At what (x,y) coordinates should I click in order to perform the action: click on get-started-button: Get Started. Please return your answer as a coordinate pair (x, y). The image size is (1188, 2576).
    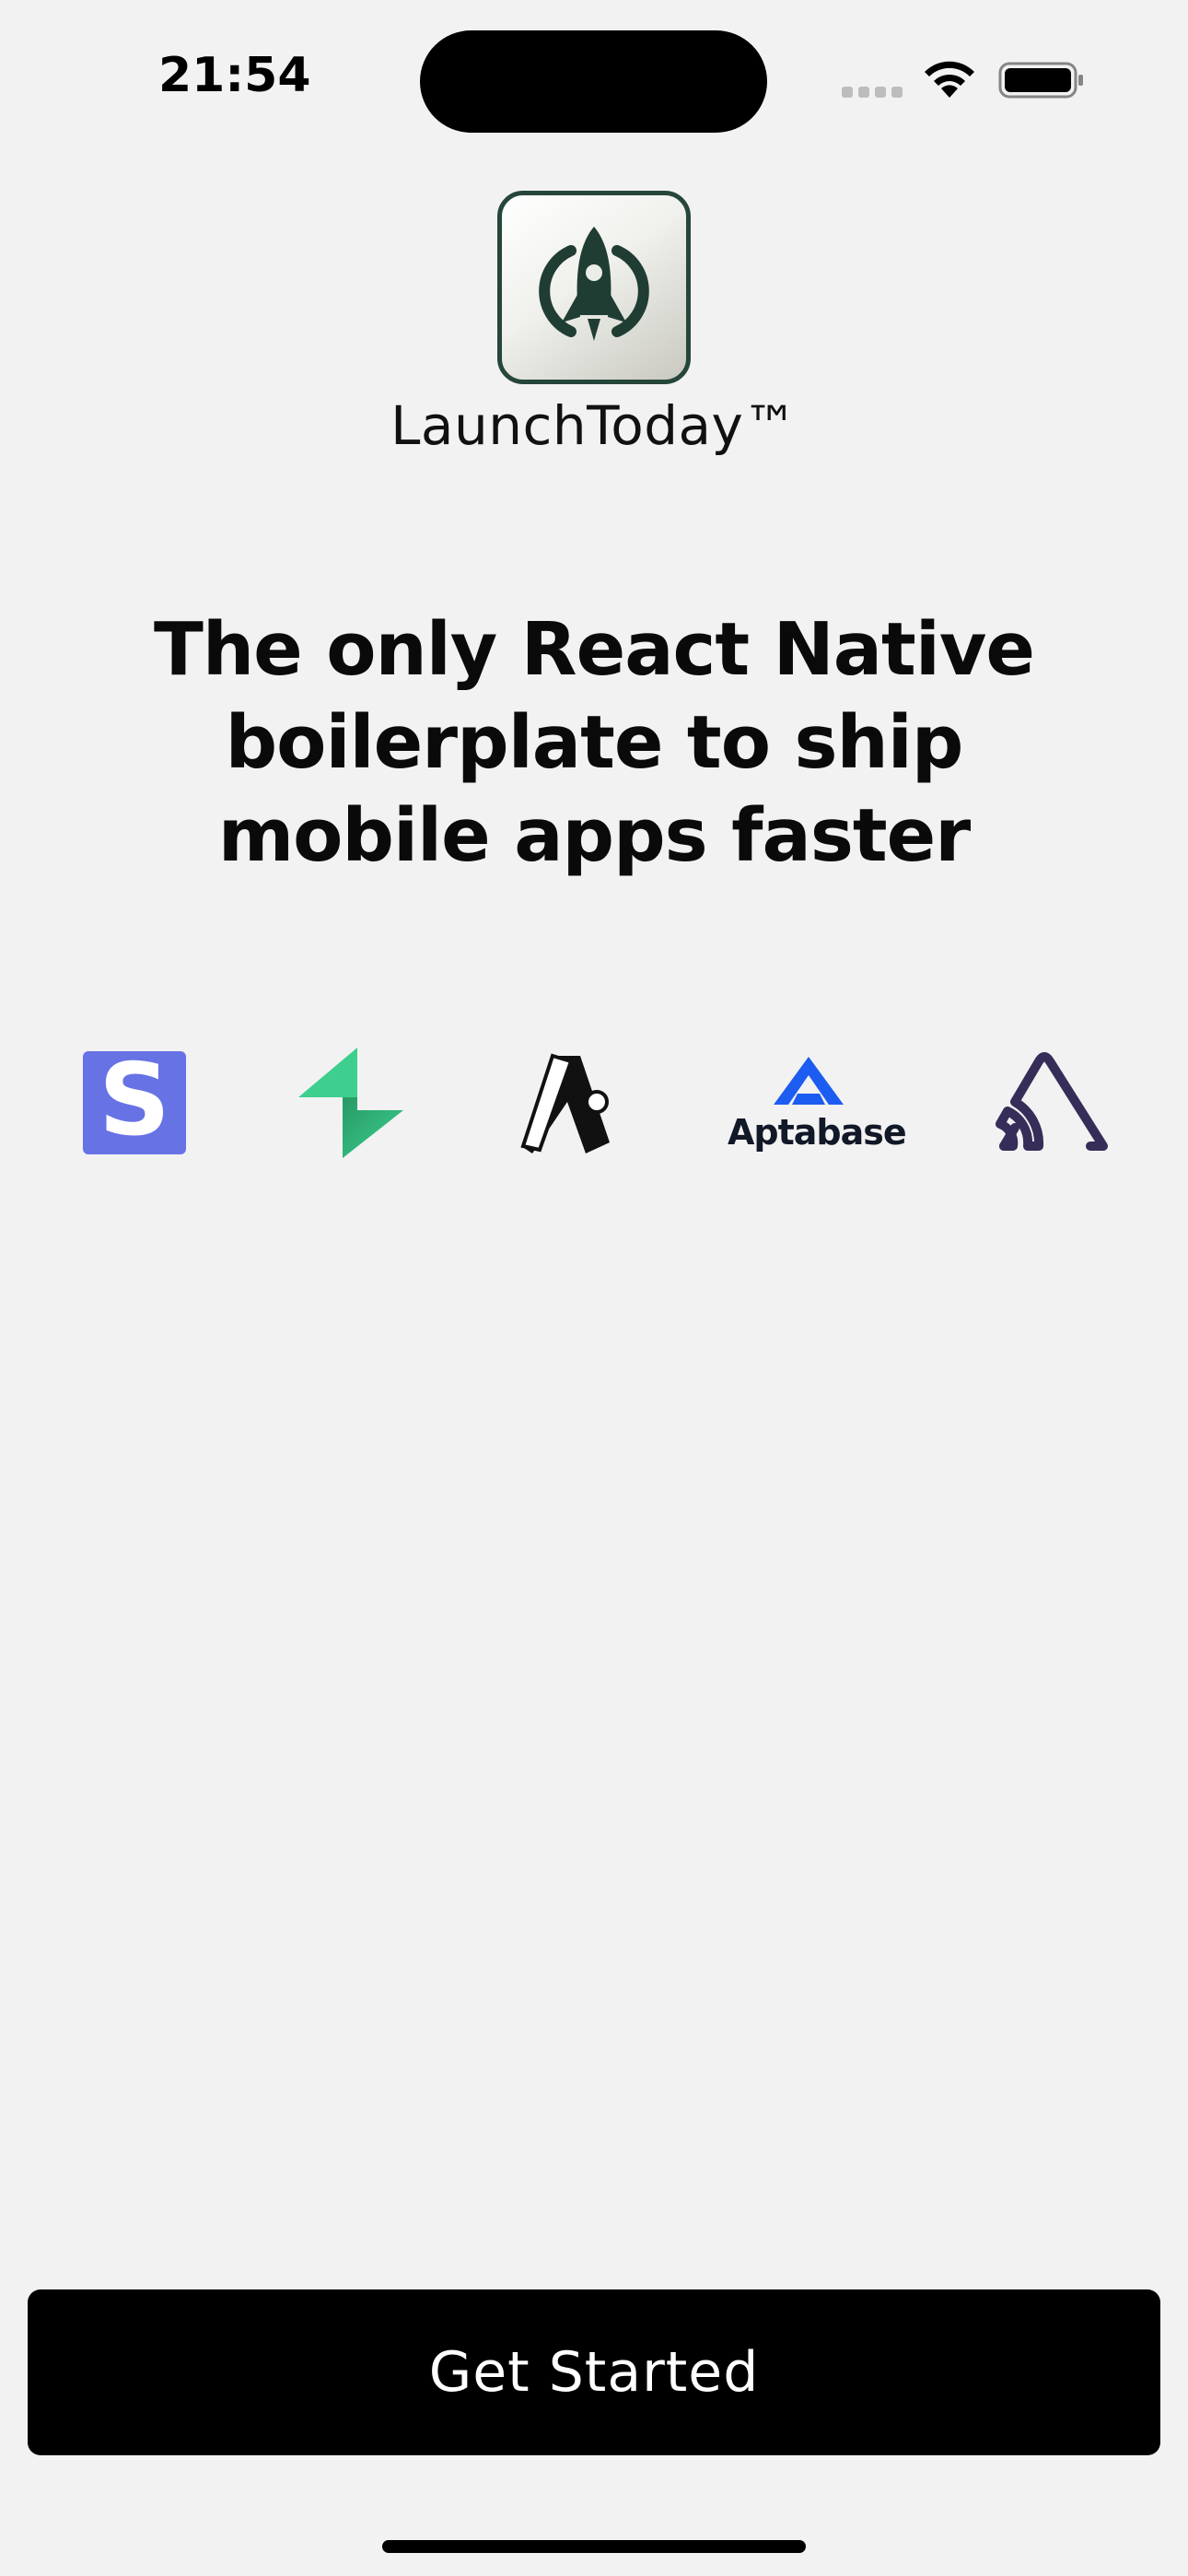
    Looking at the image, I should click on (594, 2372).